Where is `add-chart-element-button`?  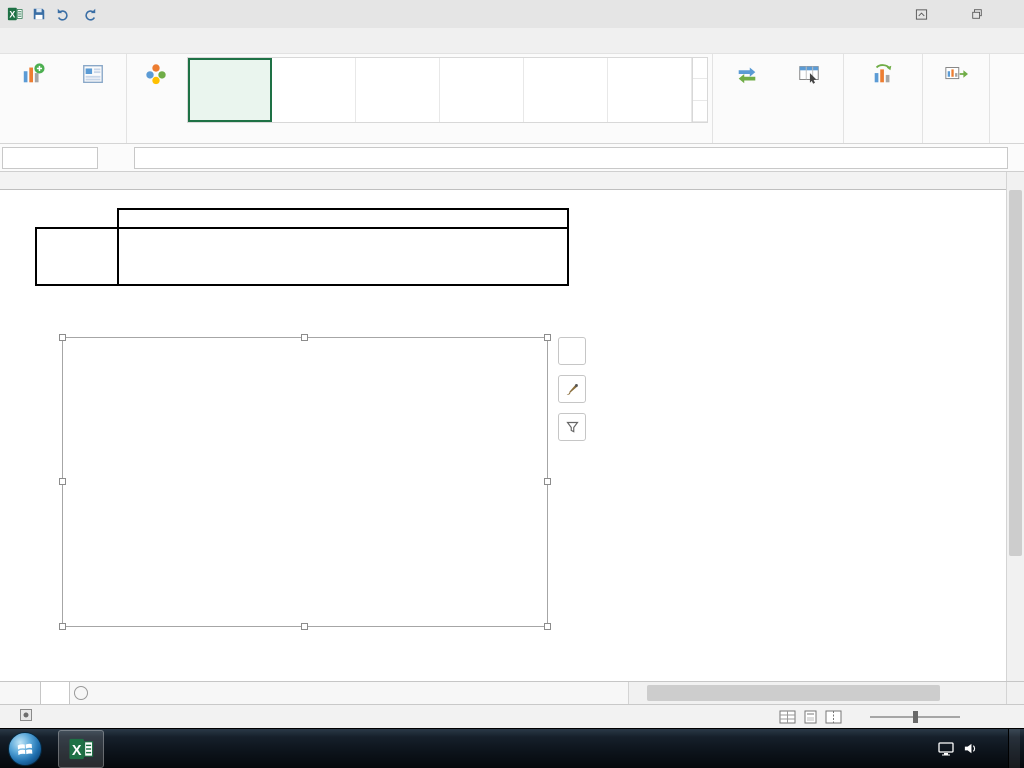 add-chart-element-button is located at coordinates (33, 90).